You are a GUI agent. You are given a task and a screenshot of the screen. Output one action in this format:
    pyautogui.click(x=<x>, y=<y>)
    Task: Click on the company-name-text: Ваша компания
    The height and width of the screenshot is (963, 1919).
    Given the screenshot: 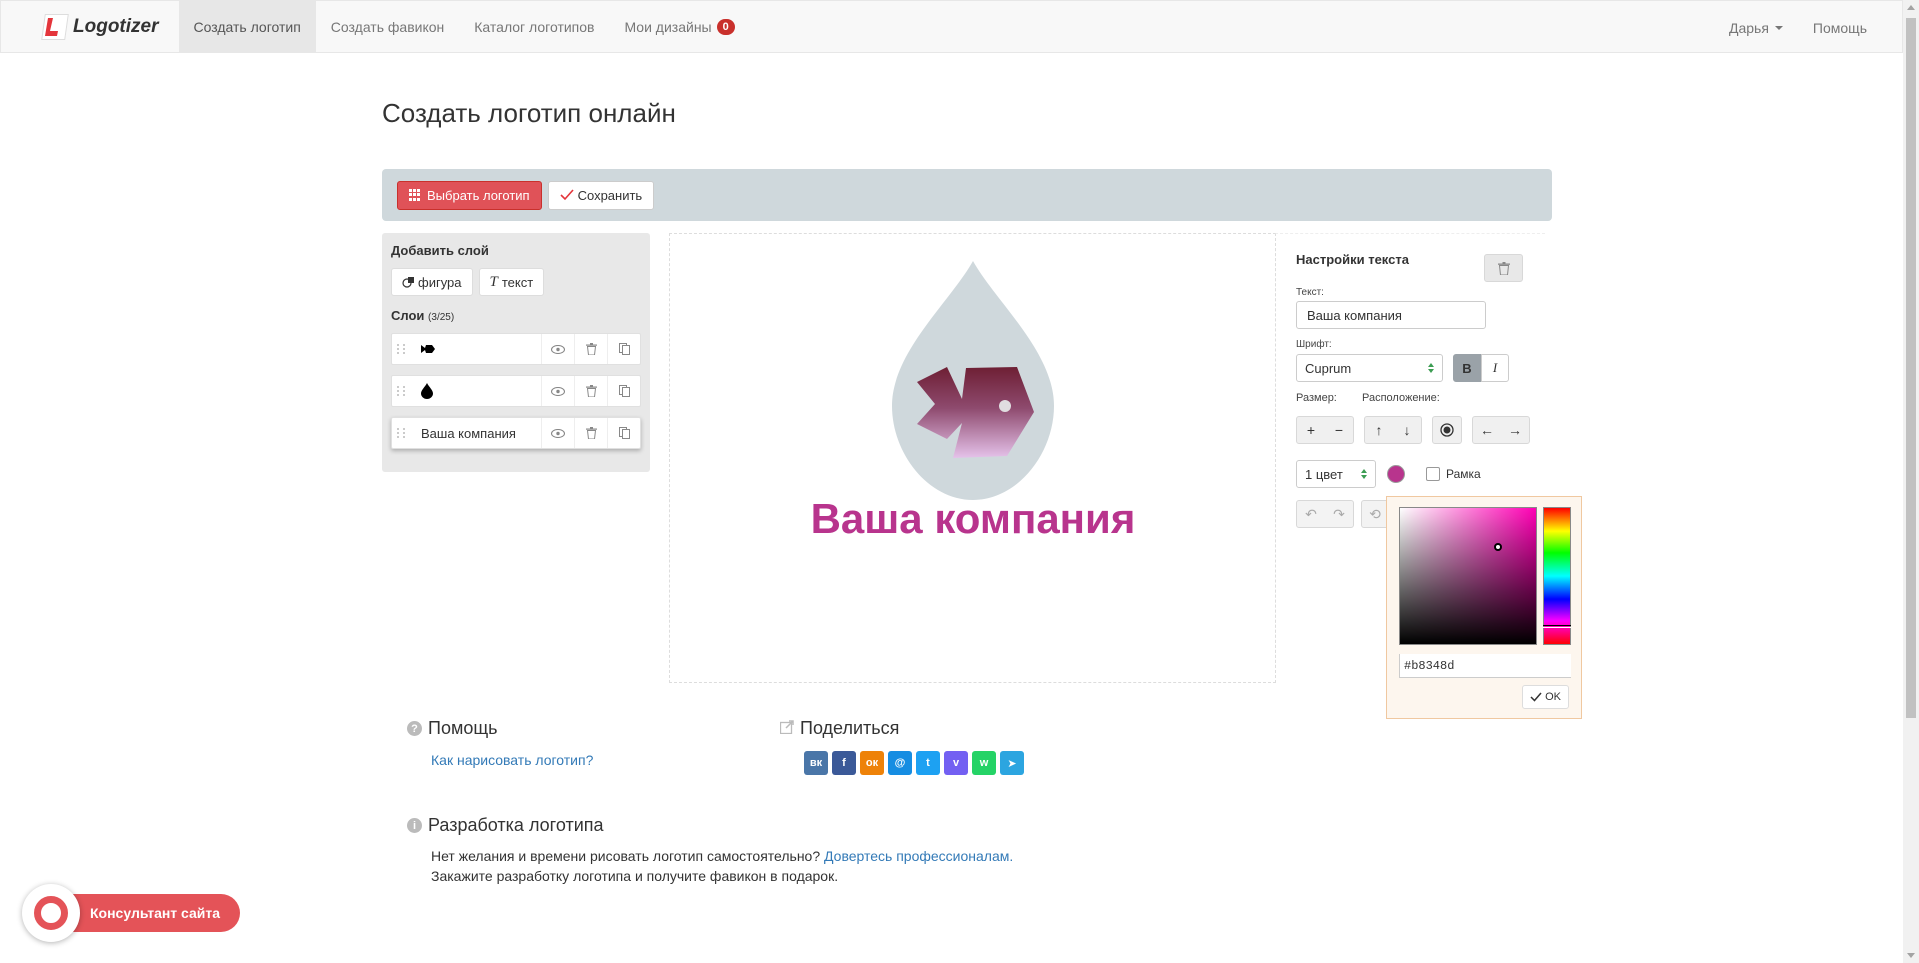 What is the action you would take?
    pyautogui.click(x=973, y=518)
    